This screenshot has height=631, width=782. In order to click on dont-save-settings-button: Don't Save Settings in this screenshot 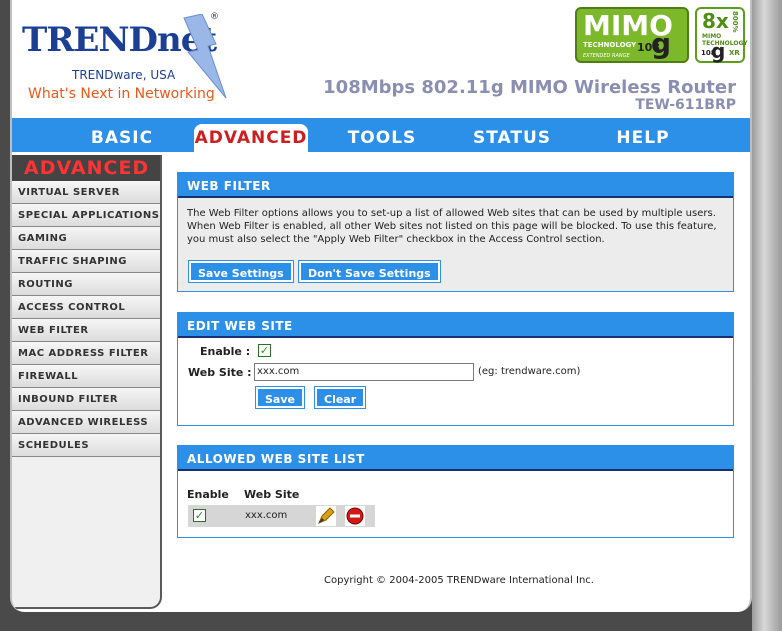, I will do `click(369, 271)`.